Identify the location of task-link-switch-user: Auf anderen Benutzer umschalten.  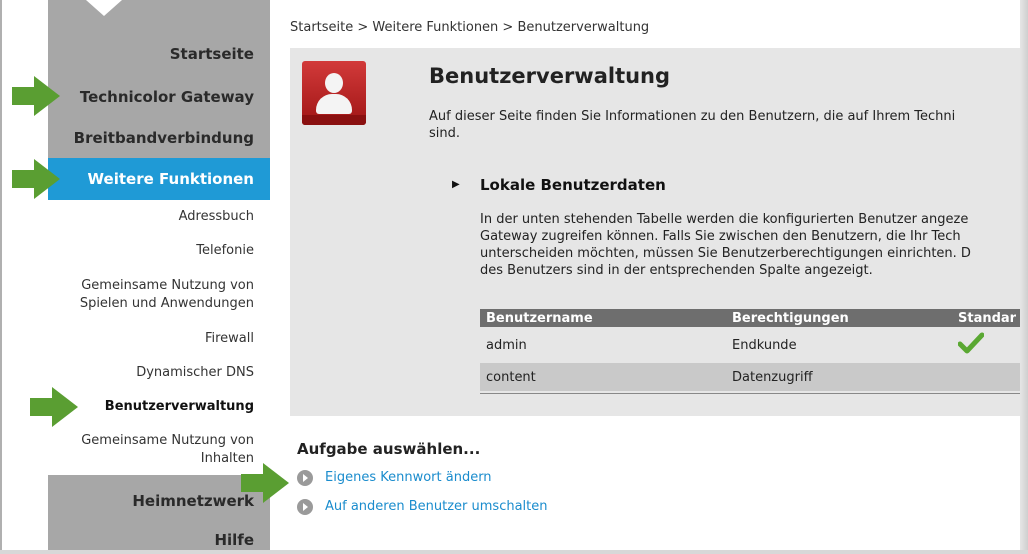
(447, 507).